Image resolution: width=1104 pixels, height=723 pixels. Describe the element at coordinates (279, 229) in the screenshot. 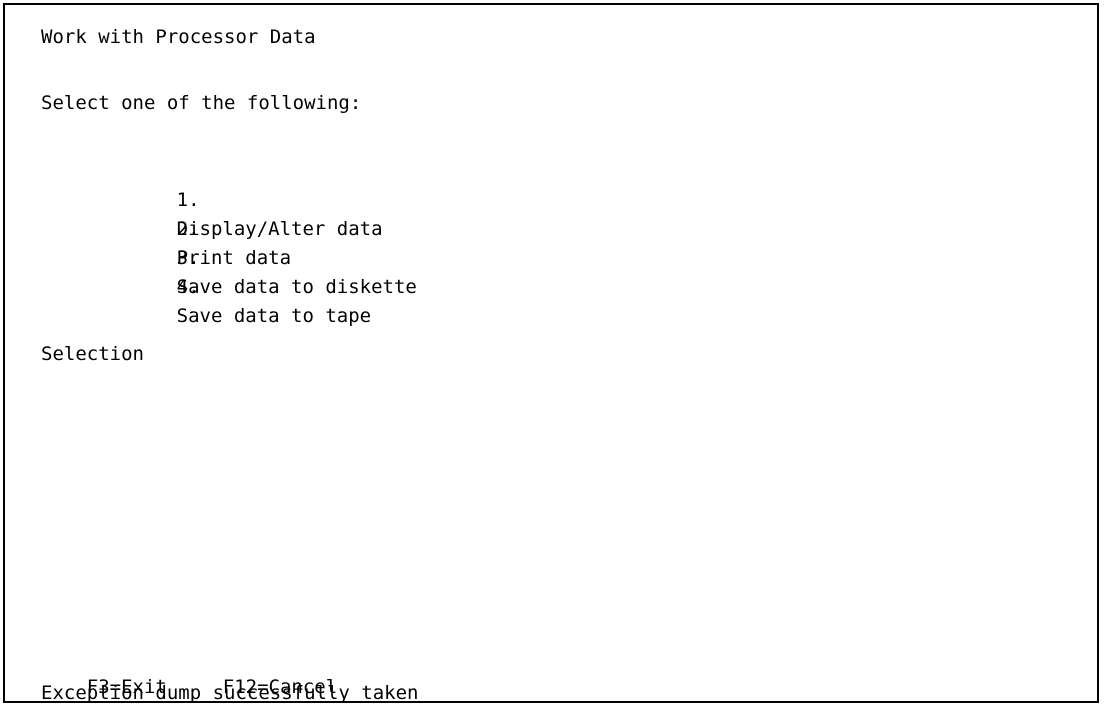

I see `option-label: Display/Alter data` at that location.